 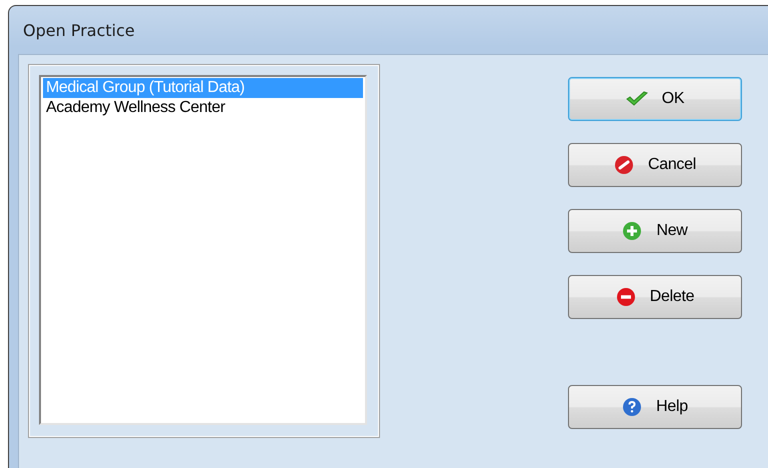 What do you see at coordinates (79, 30) in the screenshot?
I see `window-title: Open Practice` at bounding box center [79, 30].